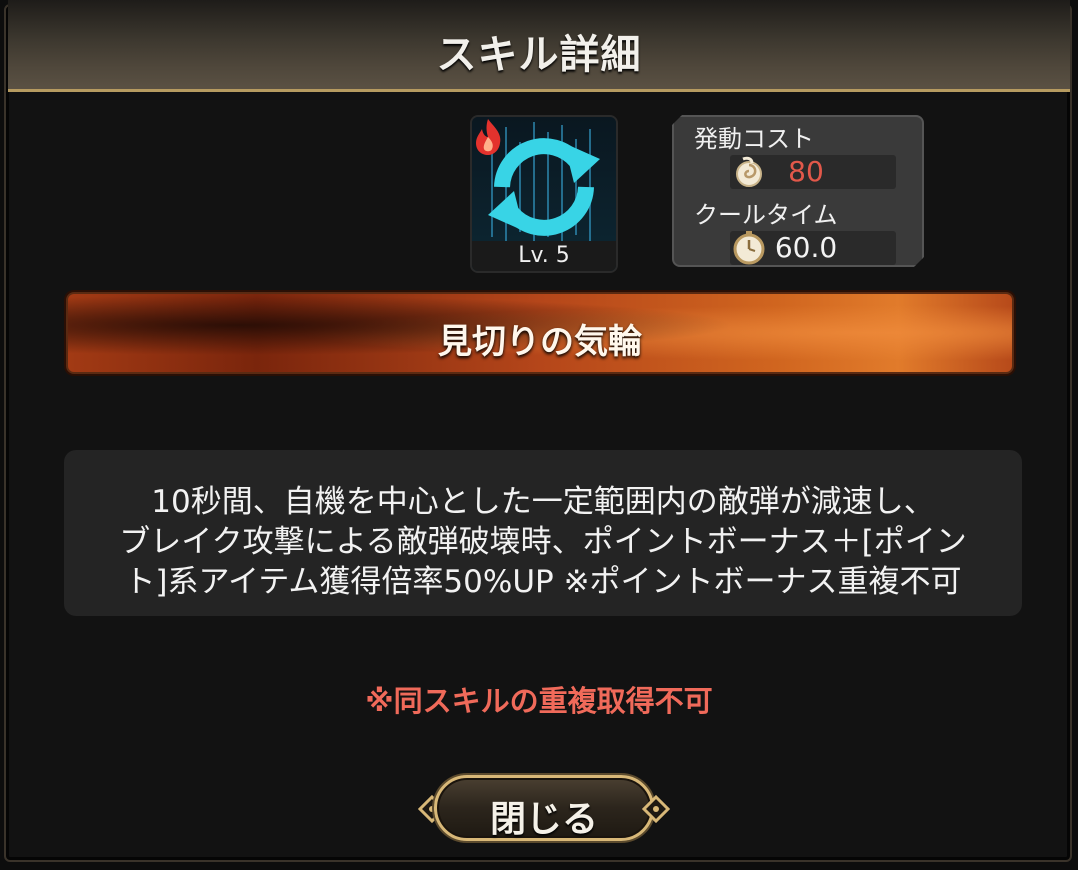  What do you see at coordinates (543, 542) in the screenshot?
I see `description-line: ブレイク攻撃による敵弾破壊時、ポイントボーナス＋[ポイン` at bounding box center [543, 542].